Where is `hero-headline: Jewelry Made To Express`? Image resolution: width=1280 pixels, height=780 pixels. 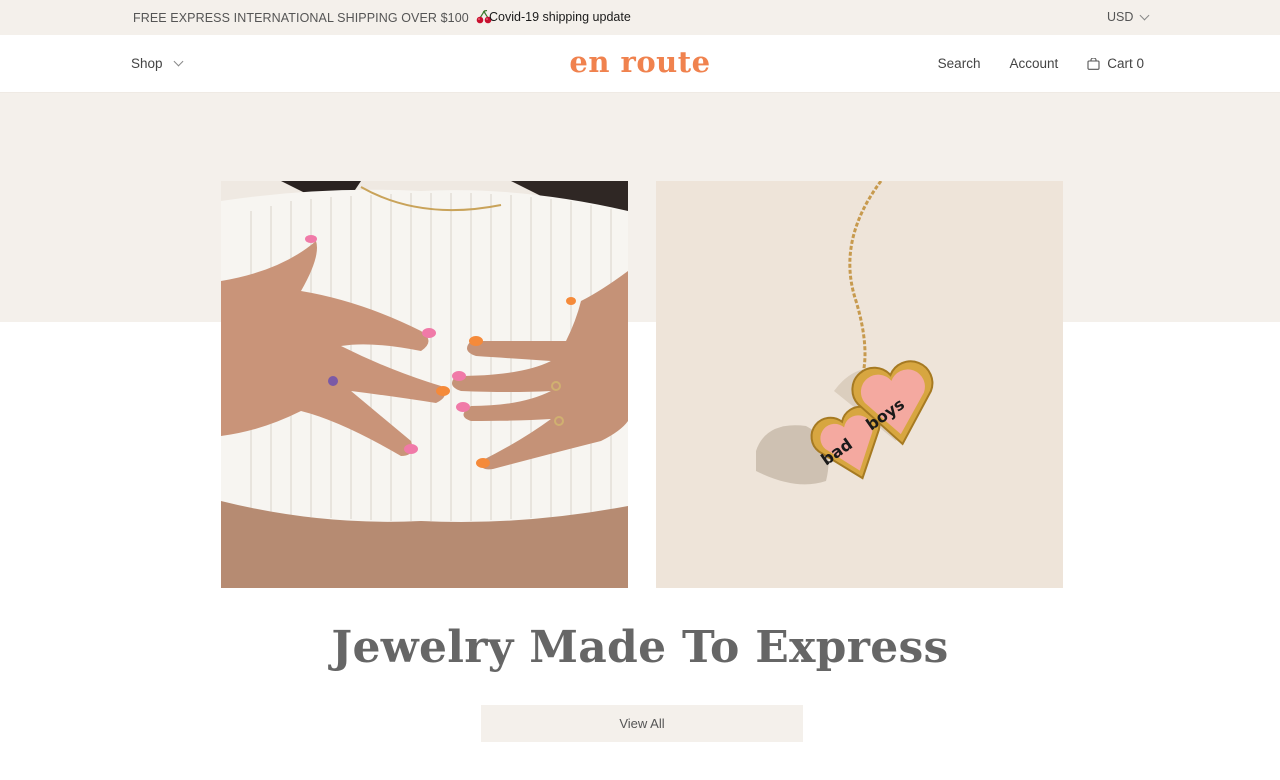 hero-headline: Jewelry Made To Express is located at coordinates (640, 647).